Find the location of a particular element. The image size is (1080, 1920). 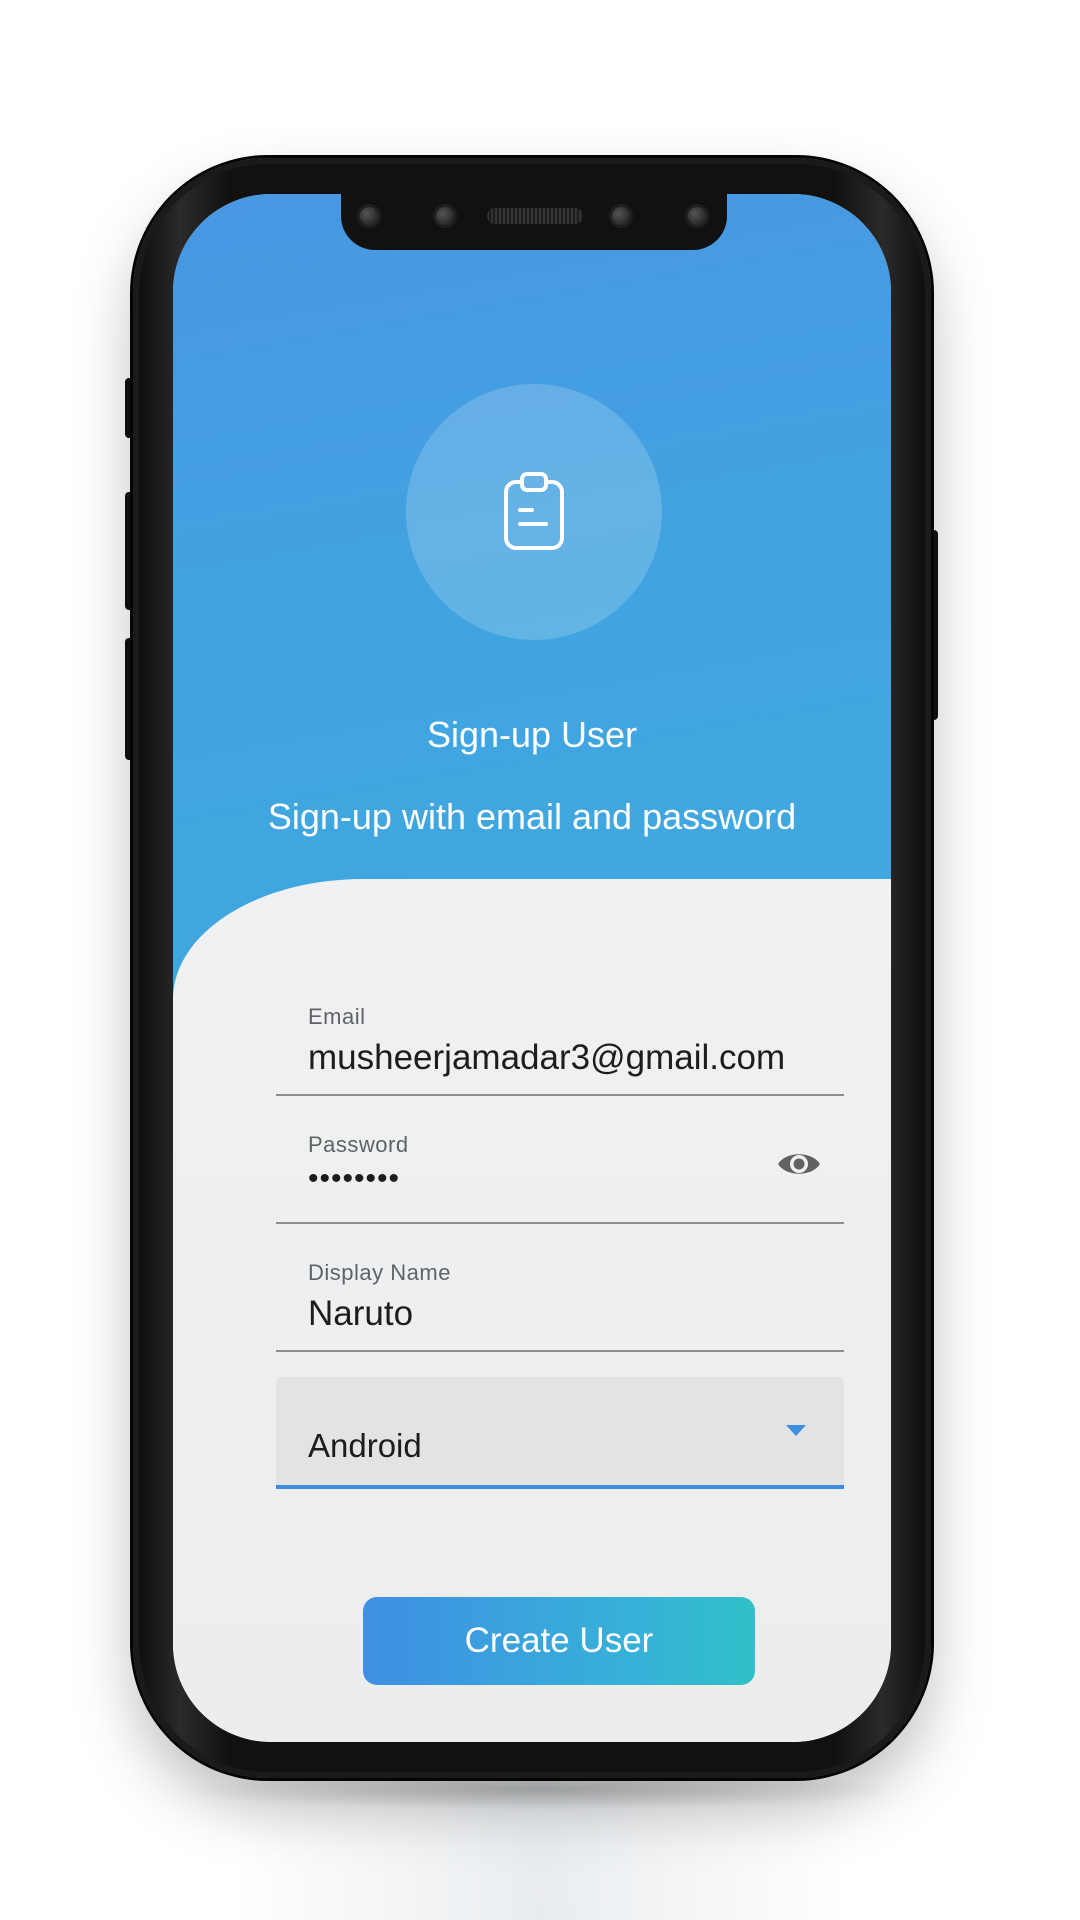

email-label: Email is located at coordinates (337, 1016).